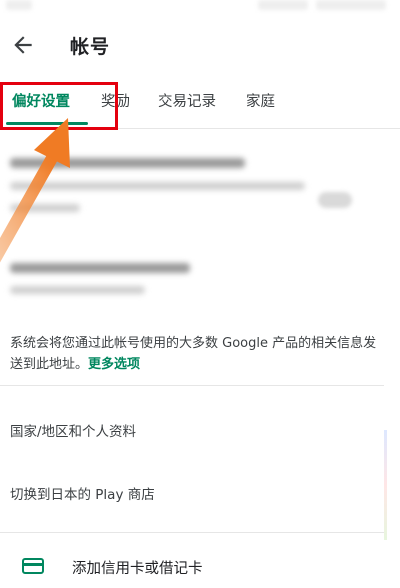  I want to click on blurred-setting-title, so click(127, 163).